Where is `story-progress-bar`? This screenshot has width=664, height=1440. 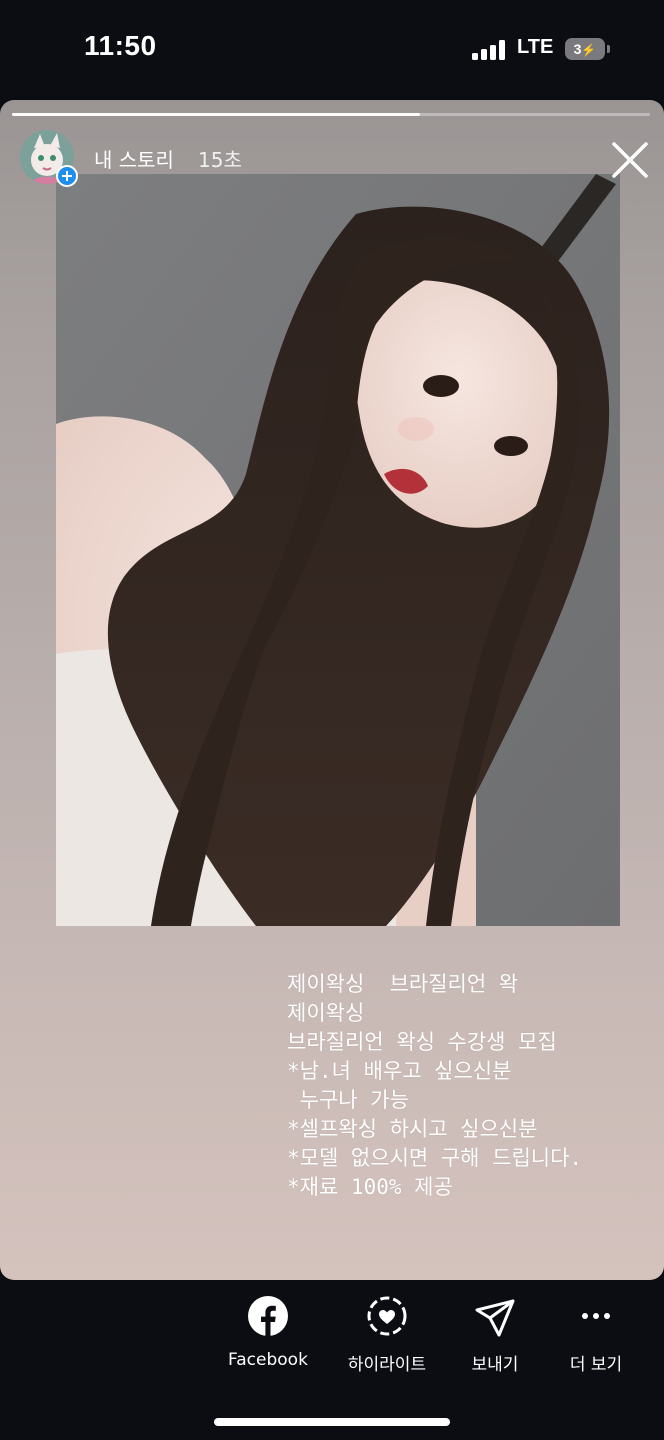 story-progress-bar is located at coordinates (331, 114).